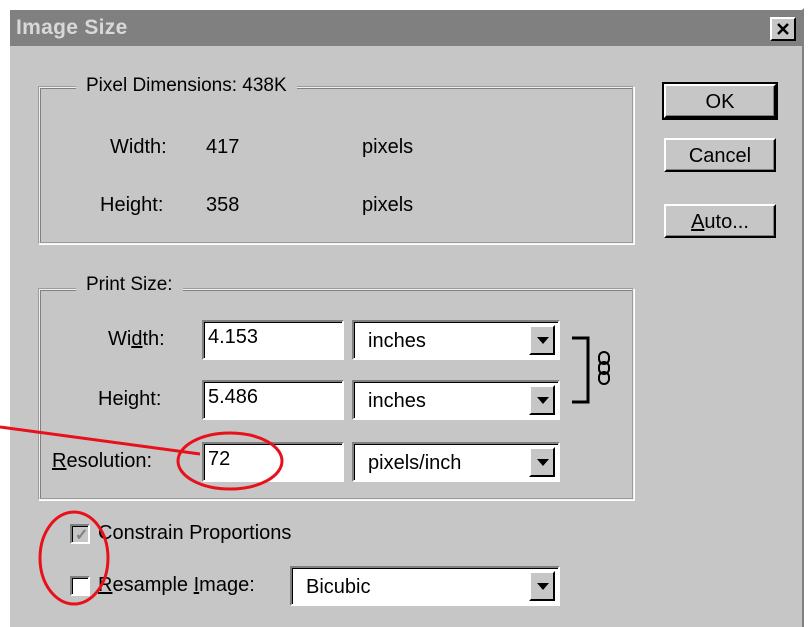  What do you see at coordinates (223, 205) in the screenshot?
I see `pixel-height-value: 358` at bounding box center [223, 205].